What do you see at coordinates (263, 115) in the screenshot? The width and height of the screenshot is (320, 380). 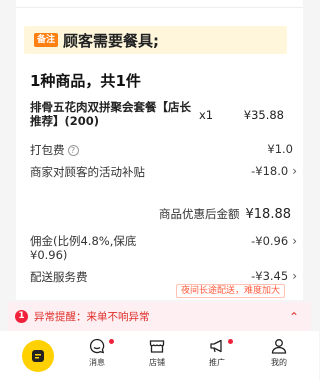 I see `item-price: ¥35.88` at bounding box center [263, 115].